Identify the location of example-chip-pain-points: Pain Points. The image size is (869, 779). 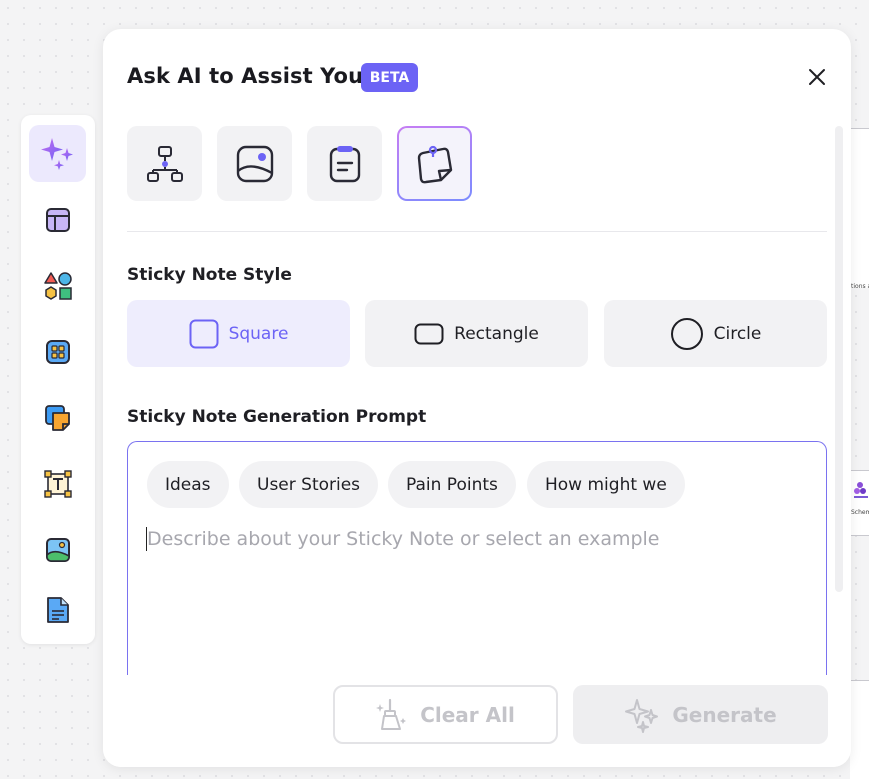
(452, 484).